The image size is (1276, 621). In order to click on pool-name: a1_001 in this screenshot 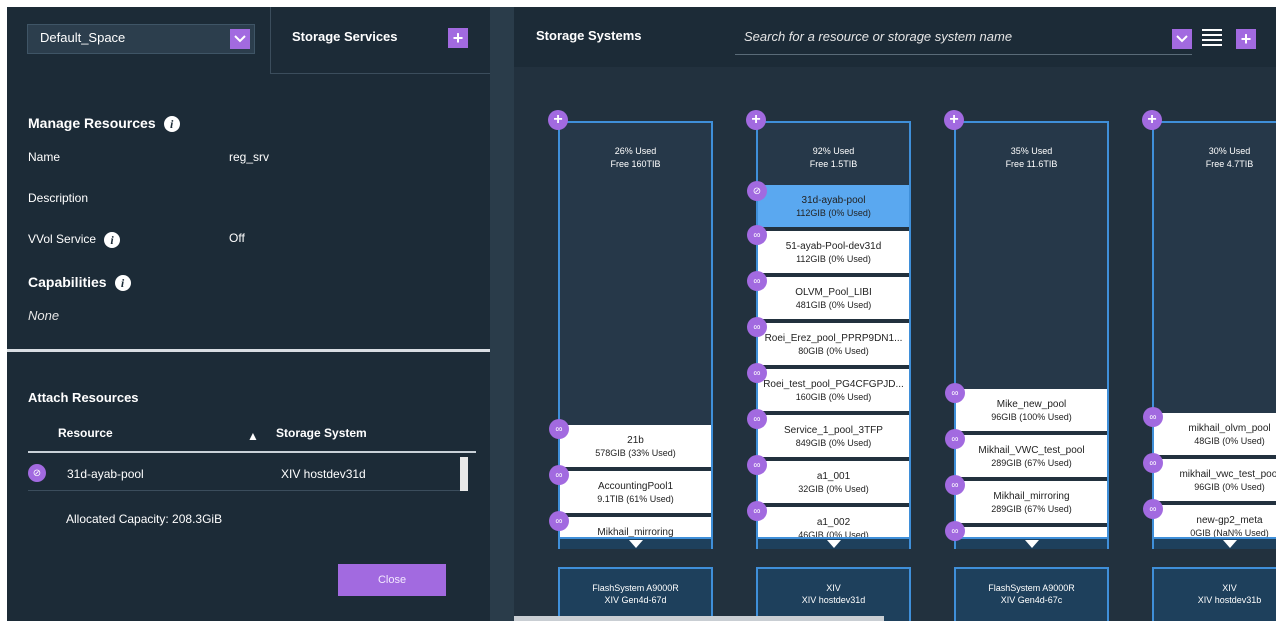, I will do `click(833, 476)`.